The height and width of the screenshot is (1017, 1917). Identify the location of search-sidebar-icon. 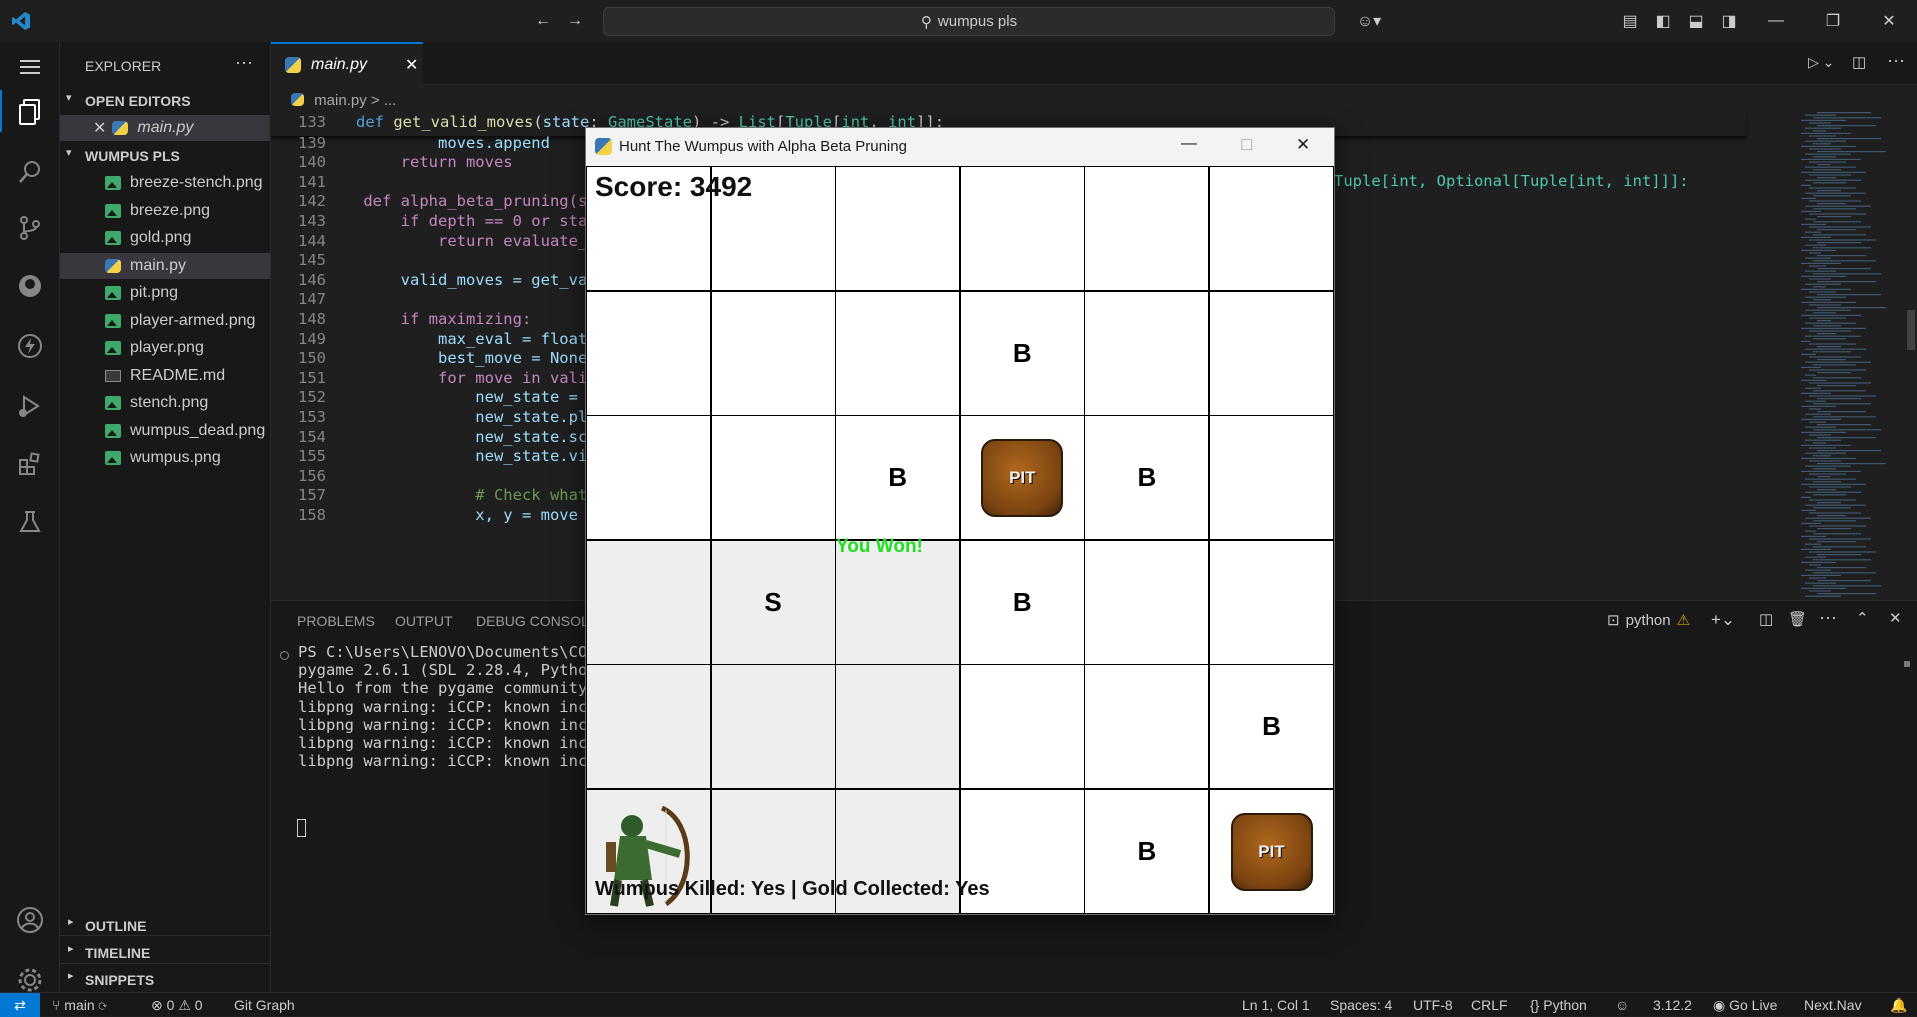
(30, 172).